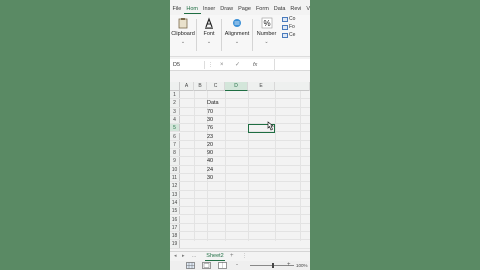 The image size is (480, 270). I want to click on more-icon: ⋮, so click(210, 65).